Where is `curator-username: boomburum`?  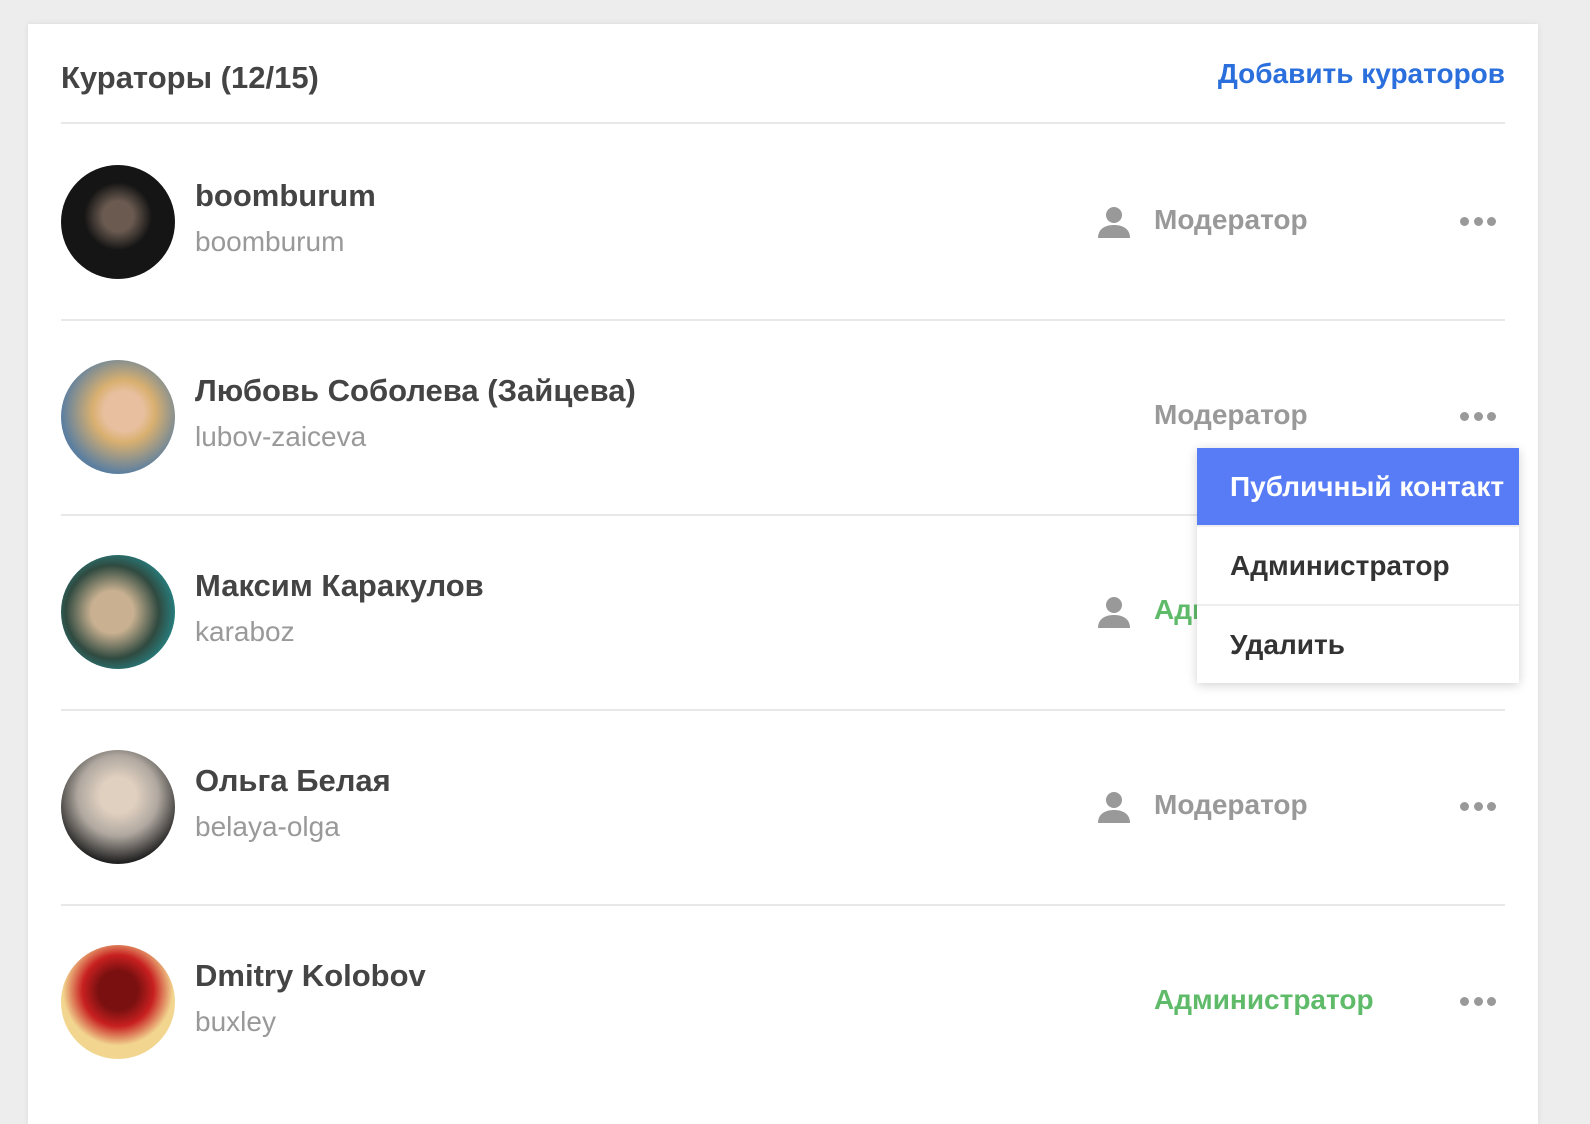
curator-username: boomburum is located at coordinates (270, 241).